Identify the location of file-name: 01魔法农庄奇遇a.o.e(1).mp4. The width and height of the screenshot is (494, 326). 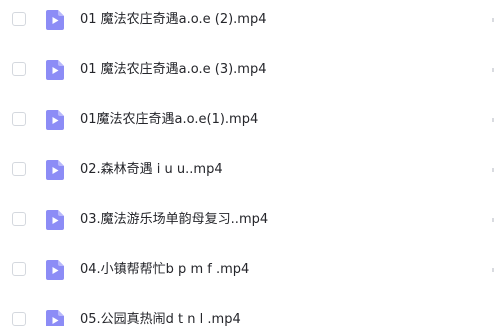
(169, 120).